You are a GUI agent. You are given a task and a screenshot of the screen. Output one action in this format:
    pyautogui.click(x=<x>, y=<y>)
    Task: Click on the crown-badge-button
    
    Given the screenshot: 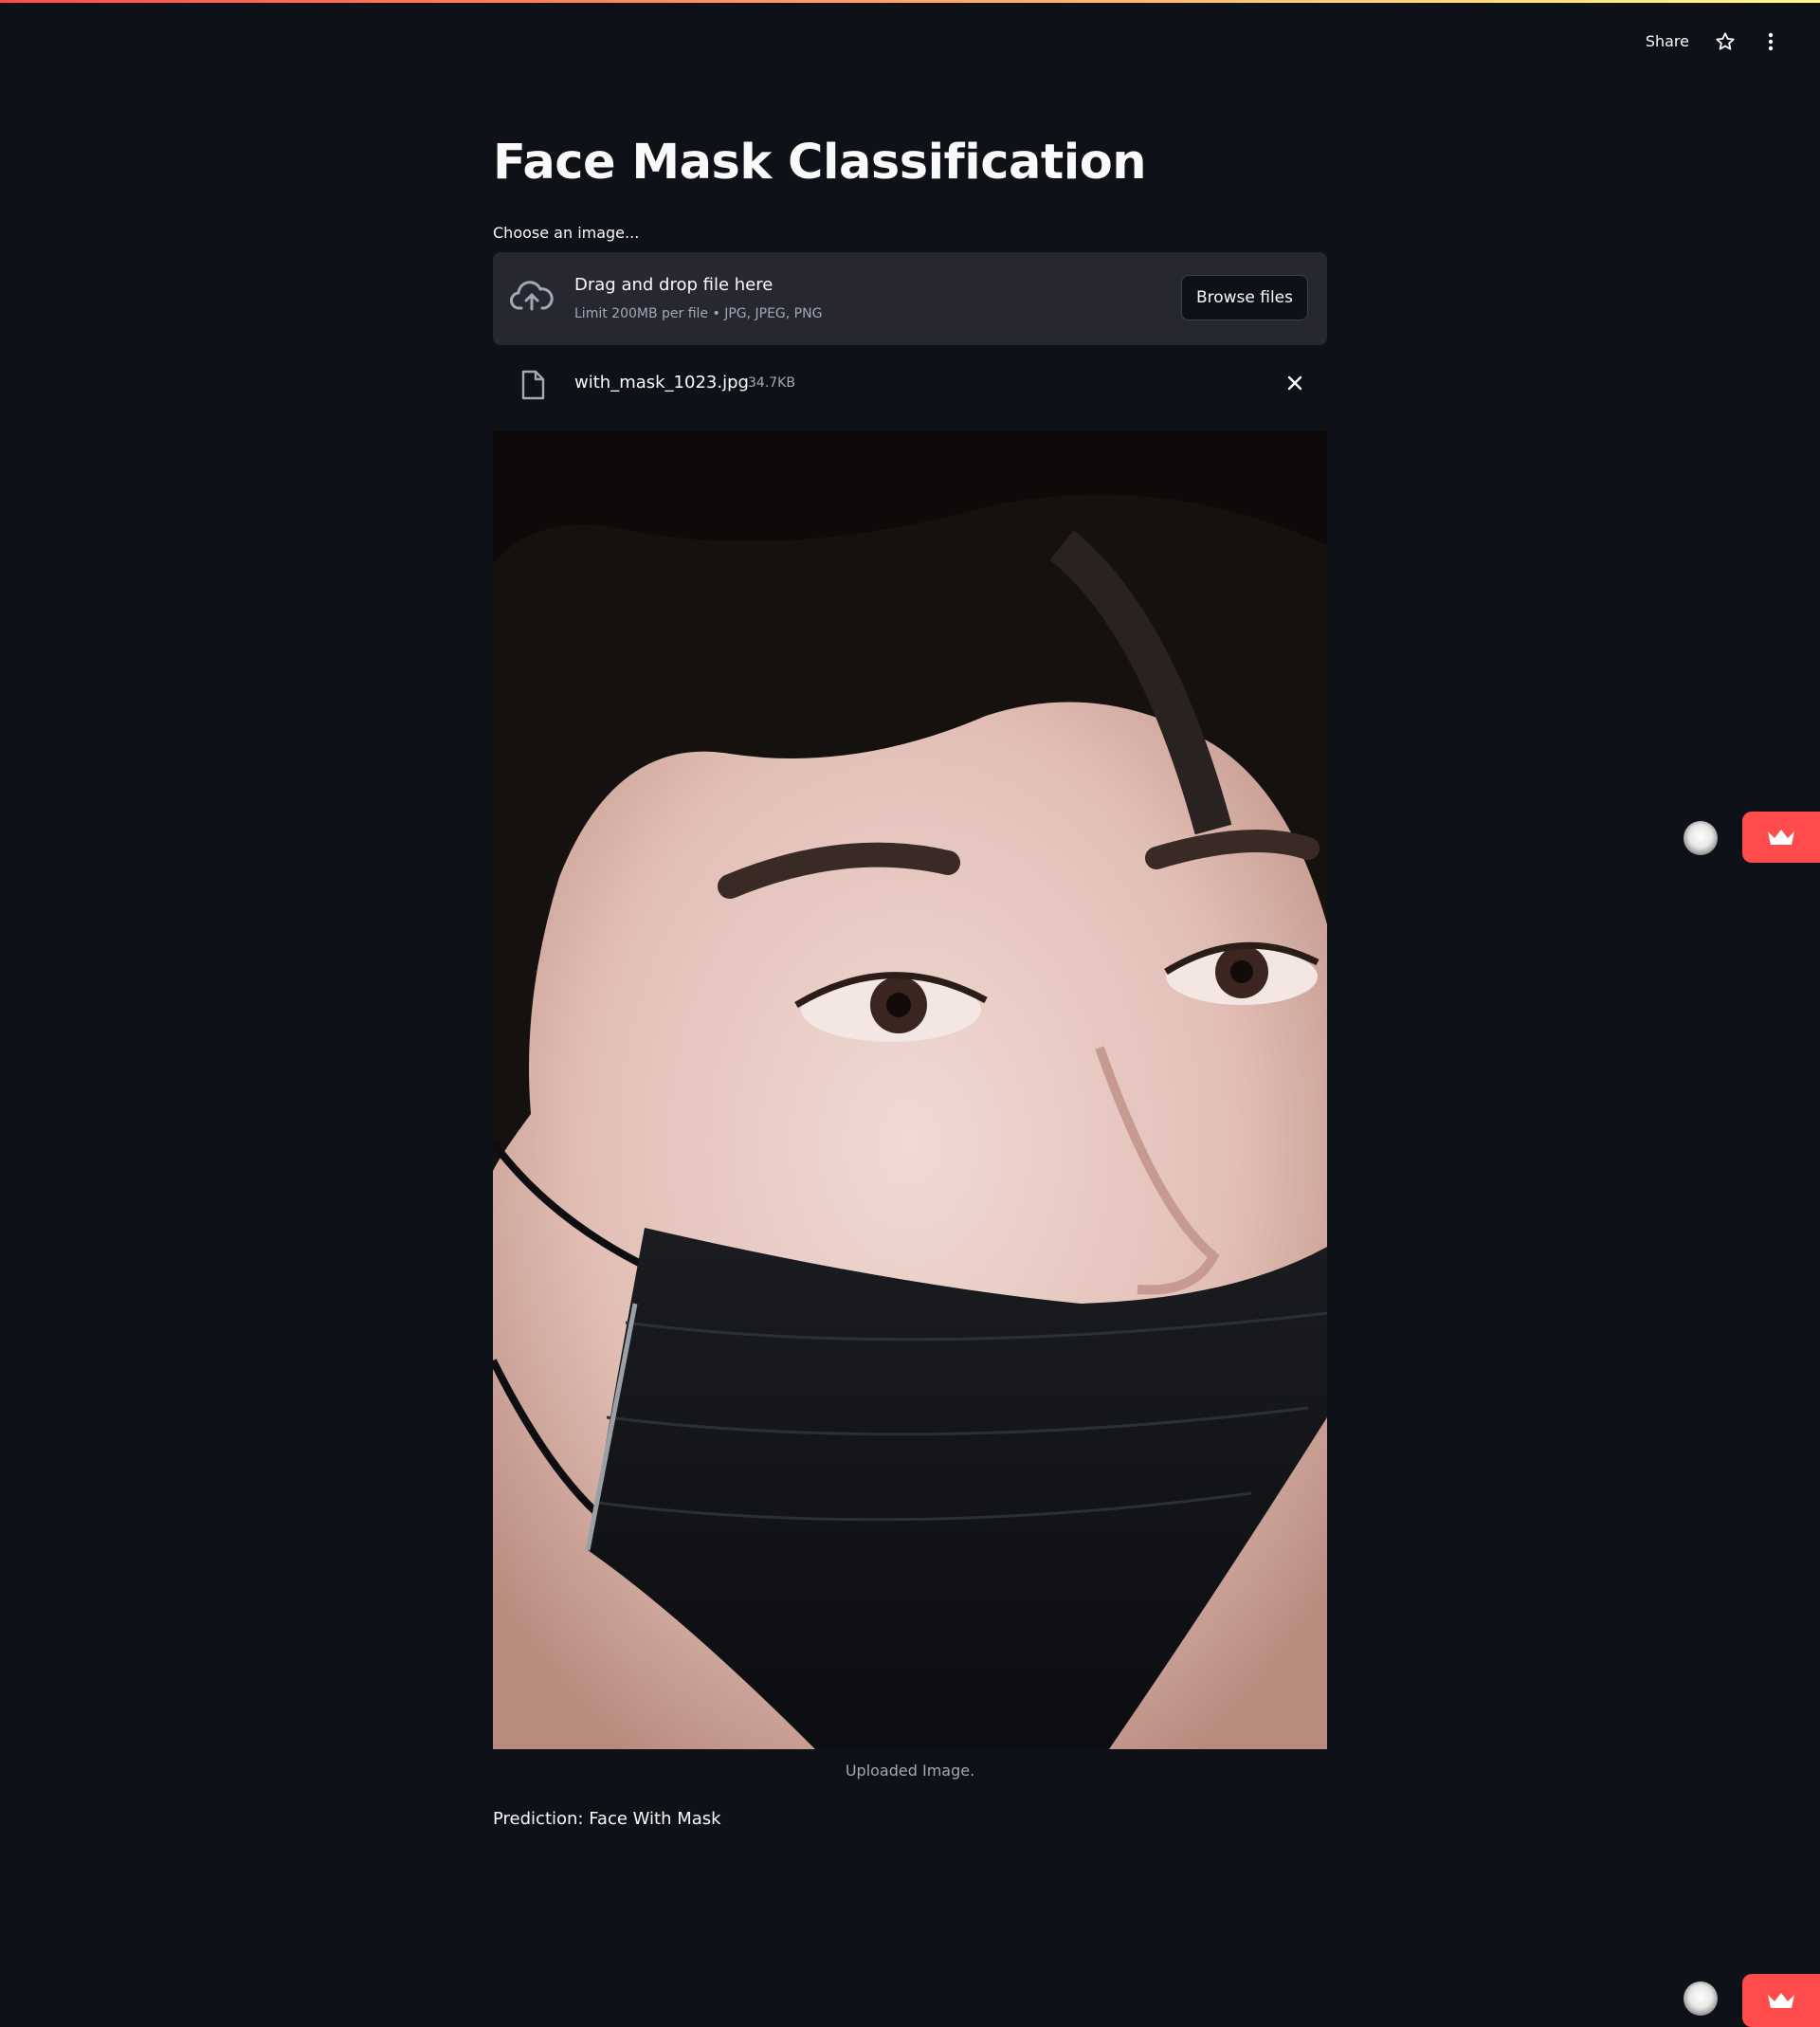 What is the action you would take?
    pyautogui.click(x=1781, y=837)
    